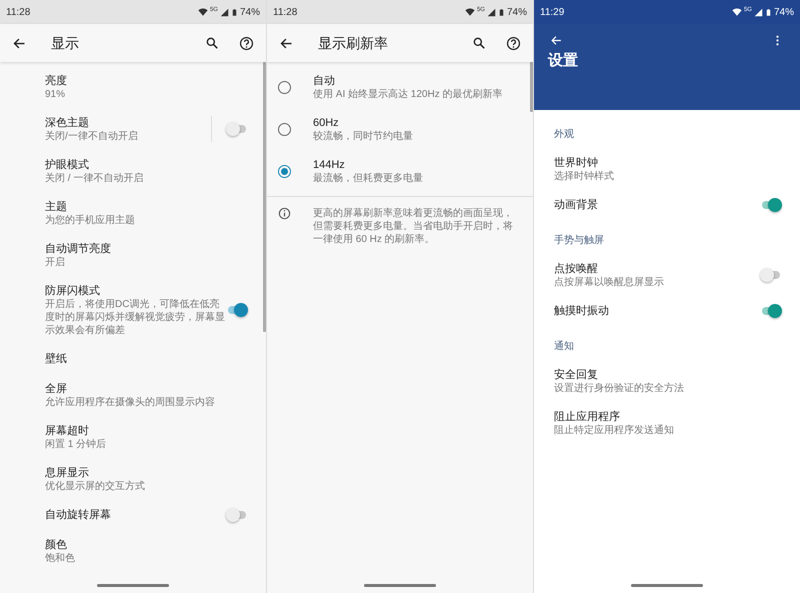  Describe the element at coordinates (619, 388) in the screenshot. I see `item-subtitle: 设置进行身份验证的安全方法` at that location.